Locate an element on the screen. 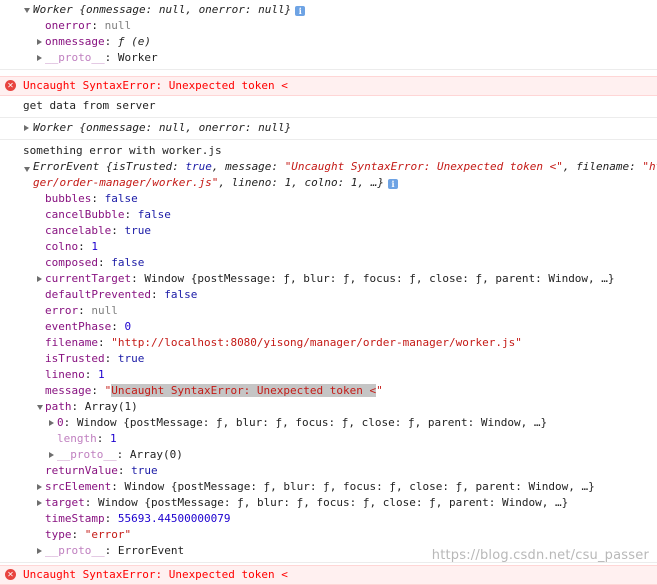 This screenshot has height=585, width=657. prop-row: colno: 1 is located at coordinates (71, 246).